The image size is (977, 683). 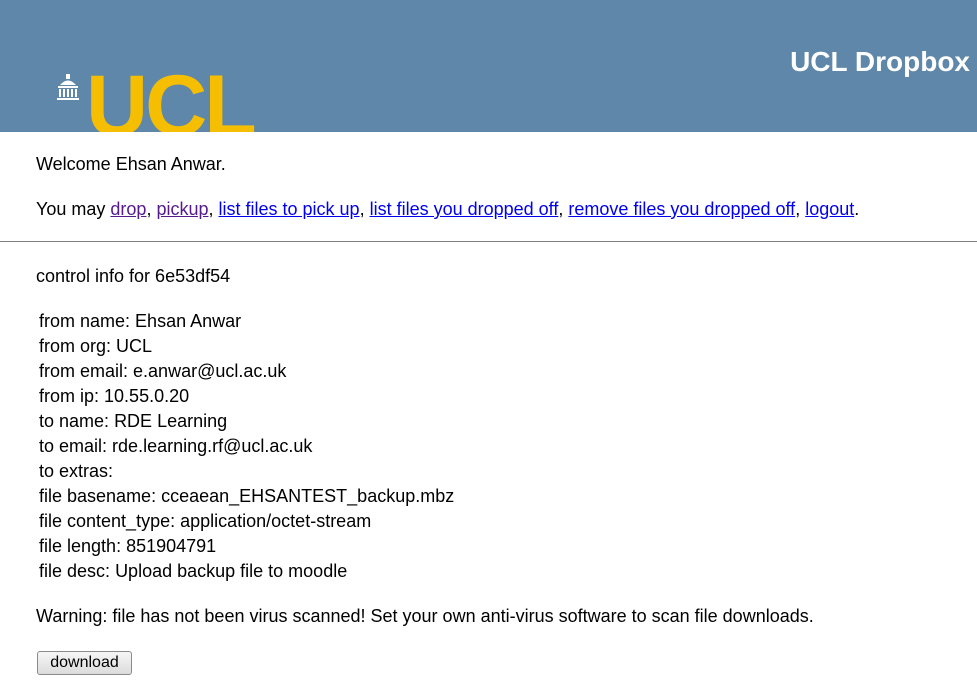 I want to click on remove-dropped-files-link: remove files you dropped off, so click(x=681, y=209).